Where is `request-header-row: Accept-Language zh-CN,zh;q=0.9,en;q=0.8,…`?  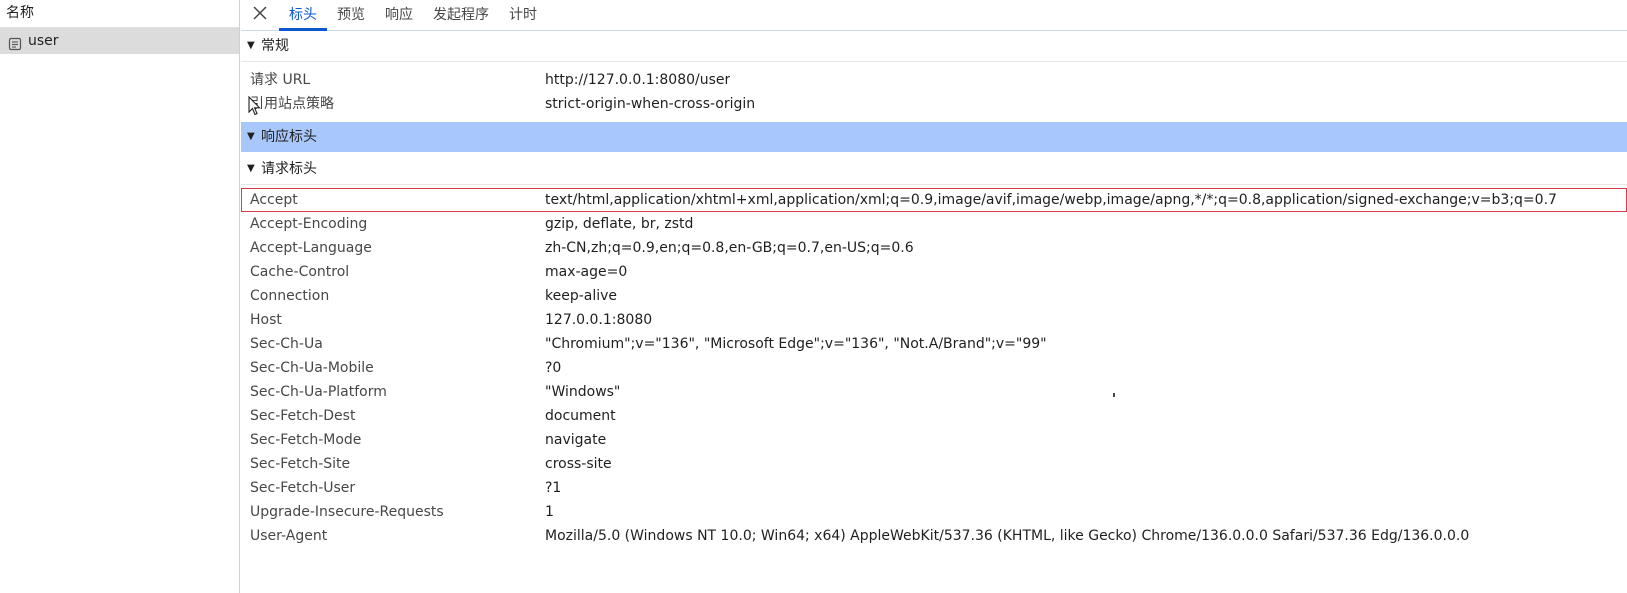
request-header-row: Accept-Language zh-CN,zh;q=0.9,en;q=0.8,… is located at coordinates (934, 248).